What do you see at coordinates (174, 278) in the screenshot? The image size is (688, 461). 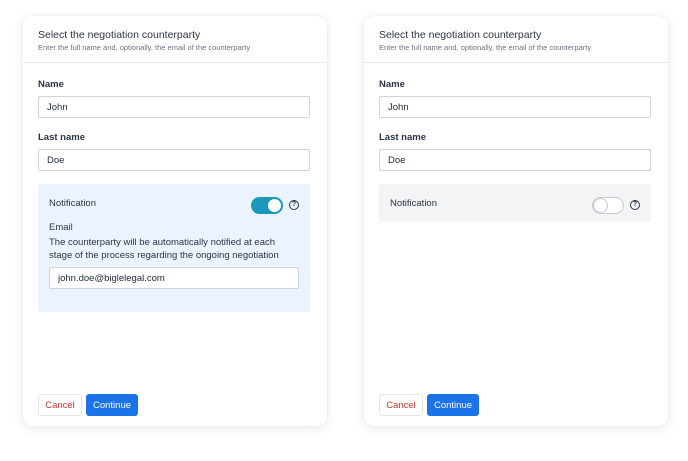 I see `email-input` at bounding box center [174, 278].